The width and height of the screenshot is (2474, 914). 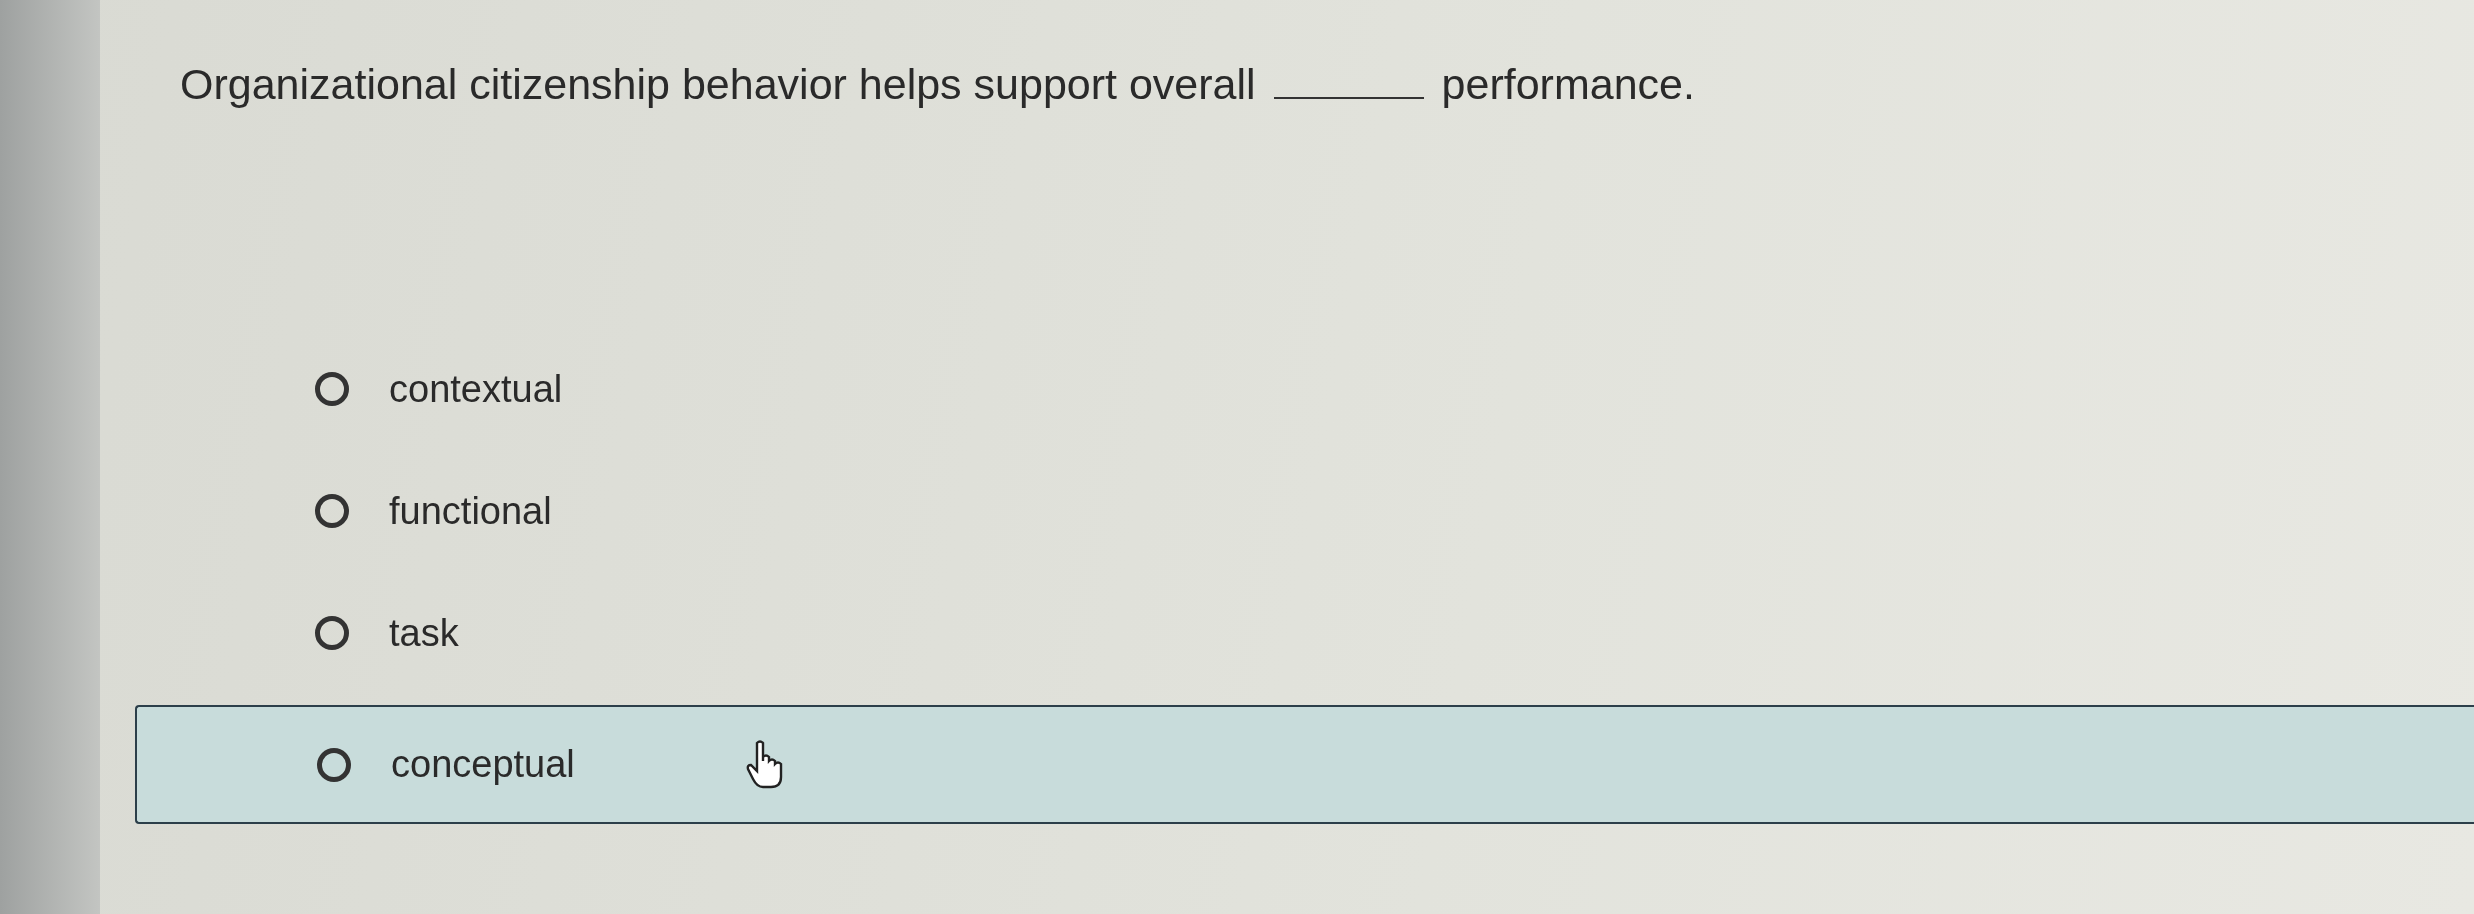 What do you see at coordinates (476, 389) in the screenshot?
I see `option-label: contextual` at bounding box center [476, 389].